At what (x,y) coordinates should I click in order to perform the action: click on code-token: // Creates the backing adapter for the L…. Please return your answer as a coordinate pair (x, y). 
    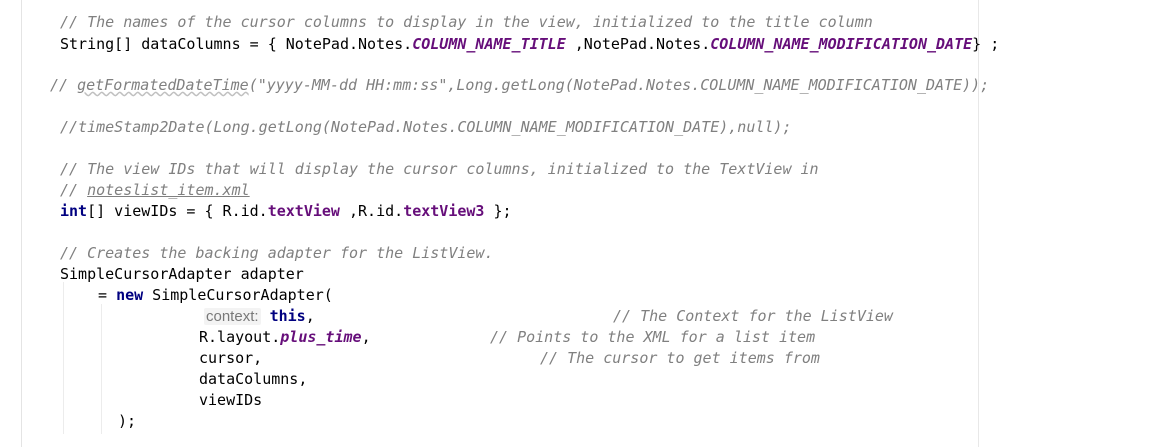
    Looking at the image, I should click on (277, 253).